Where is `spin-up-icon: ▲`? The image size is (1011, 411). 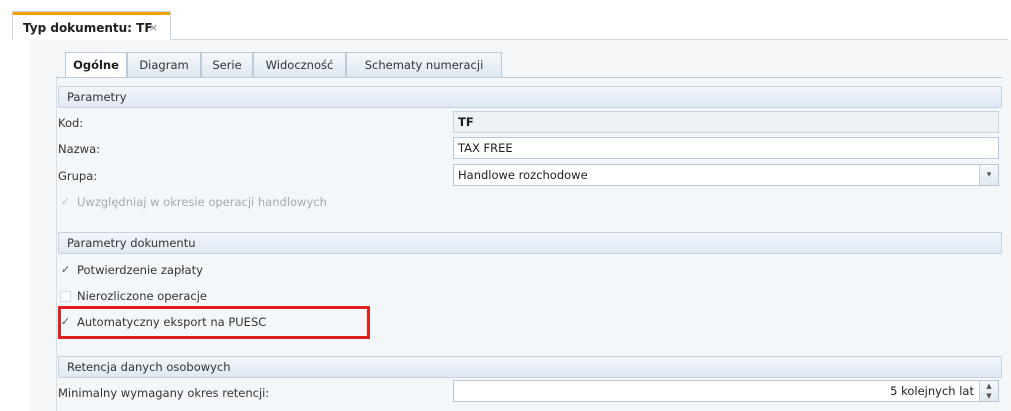
spin-up-icon: ▲ is located at coordinates (989, 386).